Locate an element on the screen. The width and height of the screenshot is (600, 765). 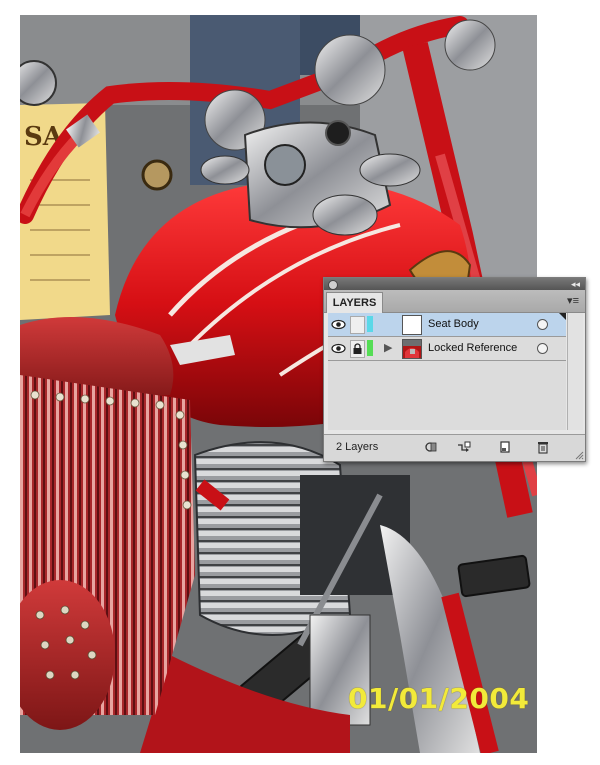
lock-icon is located at coordinates (357, 348).